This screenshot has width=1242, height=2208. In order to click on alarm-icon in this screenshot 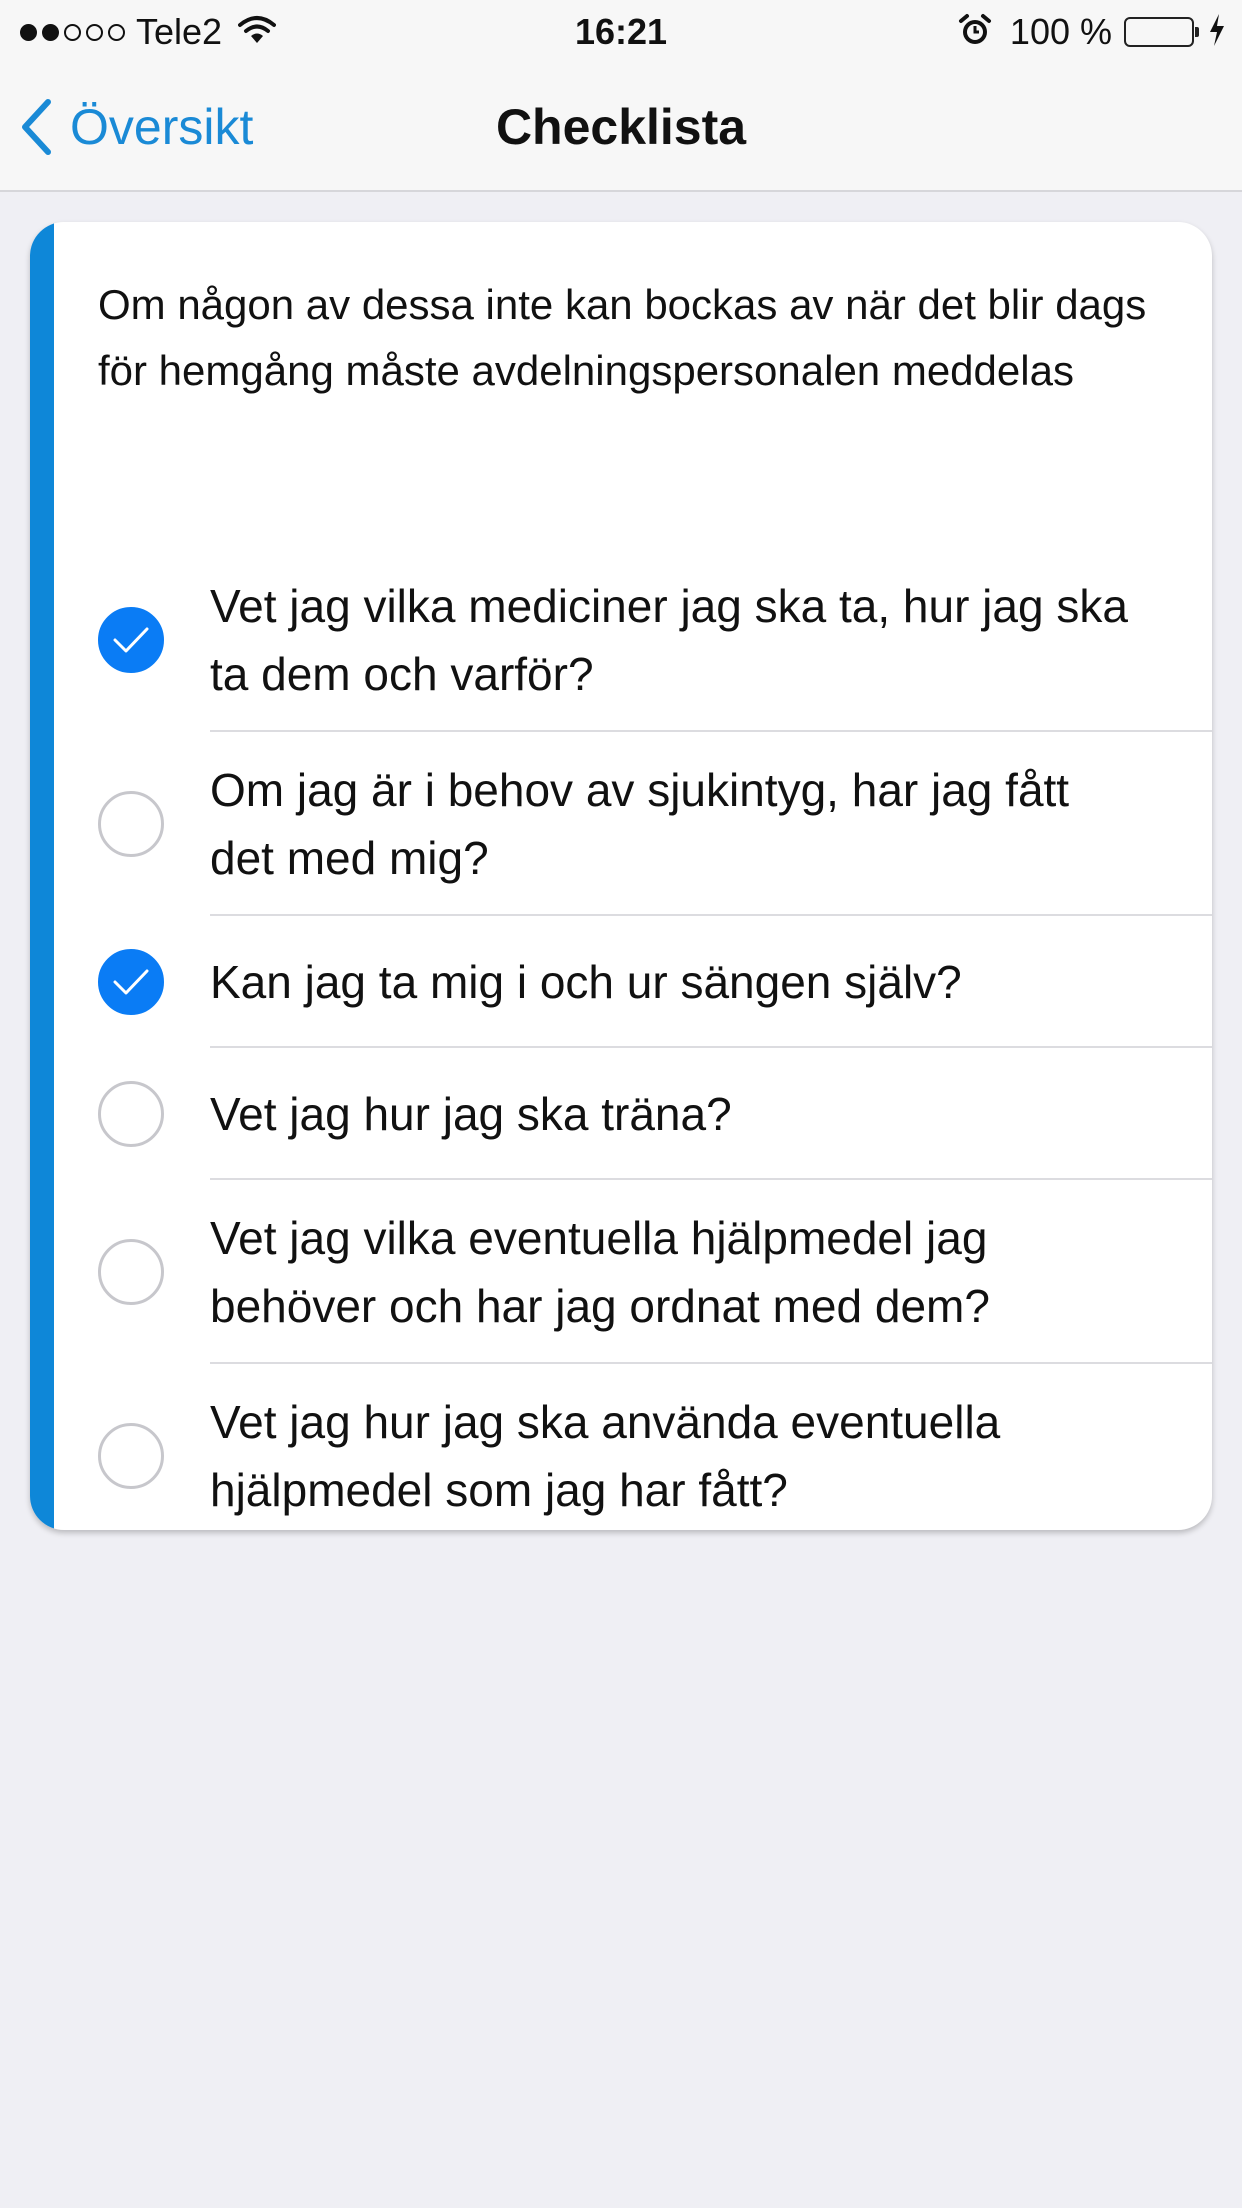, I will do `click(975, 32)`.